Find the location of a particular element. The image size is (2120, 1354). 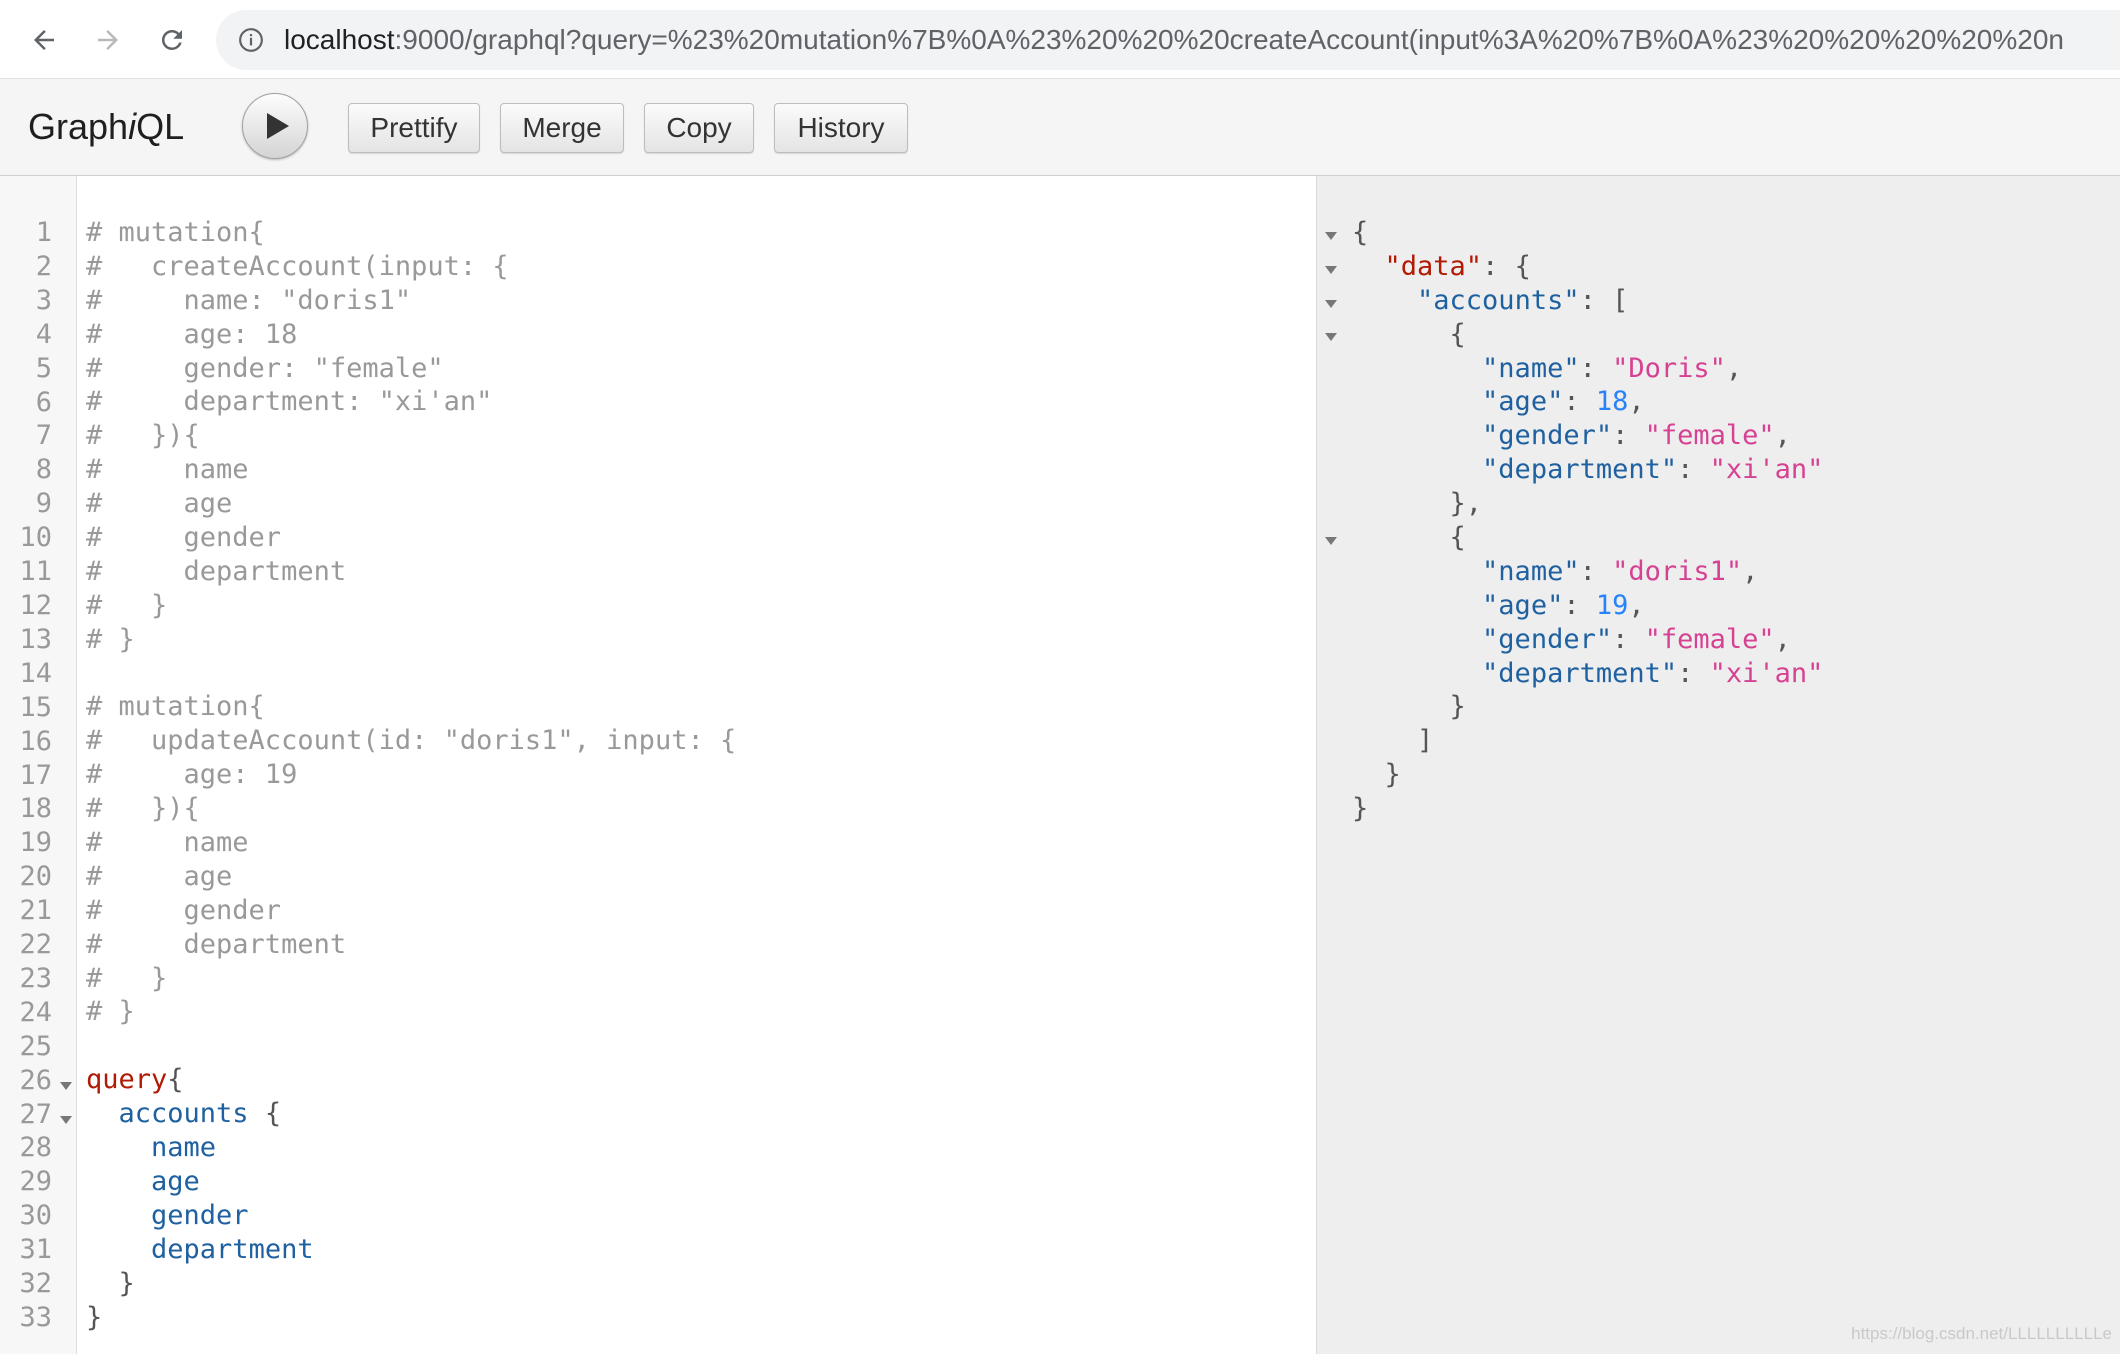

code-line: # name is located at coordinates (411, 470).